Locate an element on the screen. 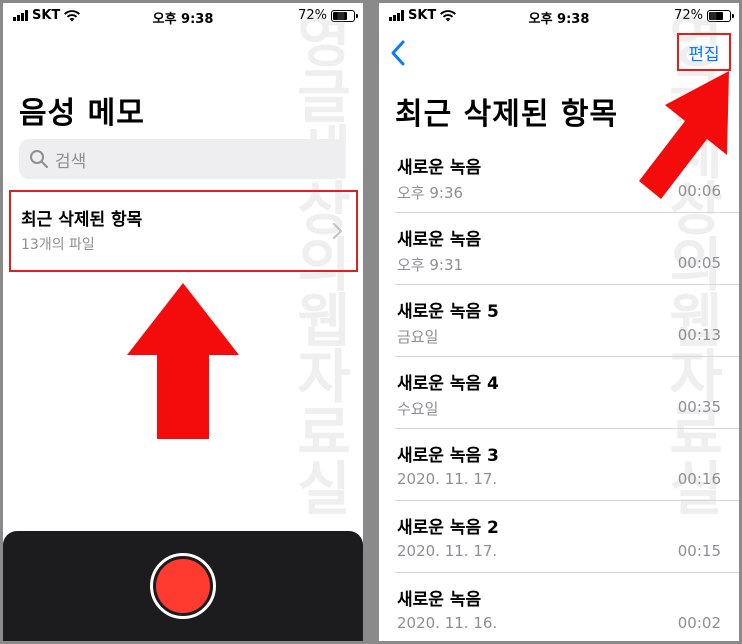 The image size is (742, 644). search-placeholder: 검색 is located at coordinates (71, 161).